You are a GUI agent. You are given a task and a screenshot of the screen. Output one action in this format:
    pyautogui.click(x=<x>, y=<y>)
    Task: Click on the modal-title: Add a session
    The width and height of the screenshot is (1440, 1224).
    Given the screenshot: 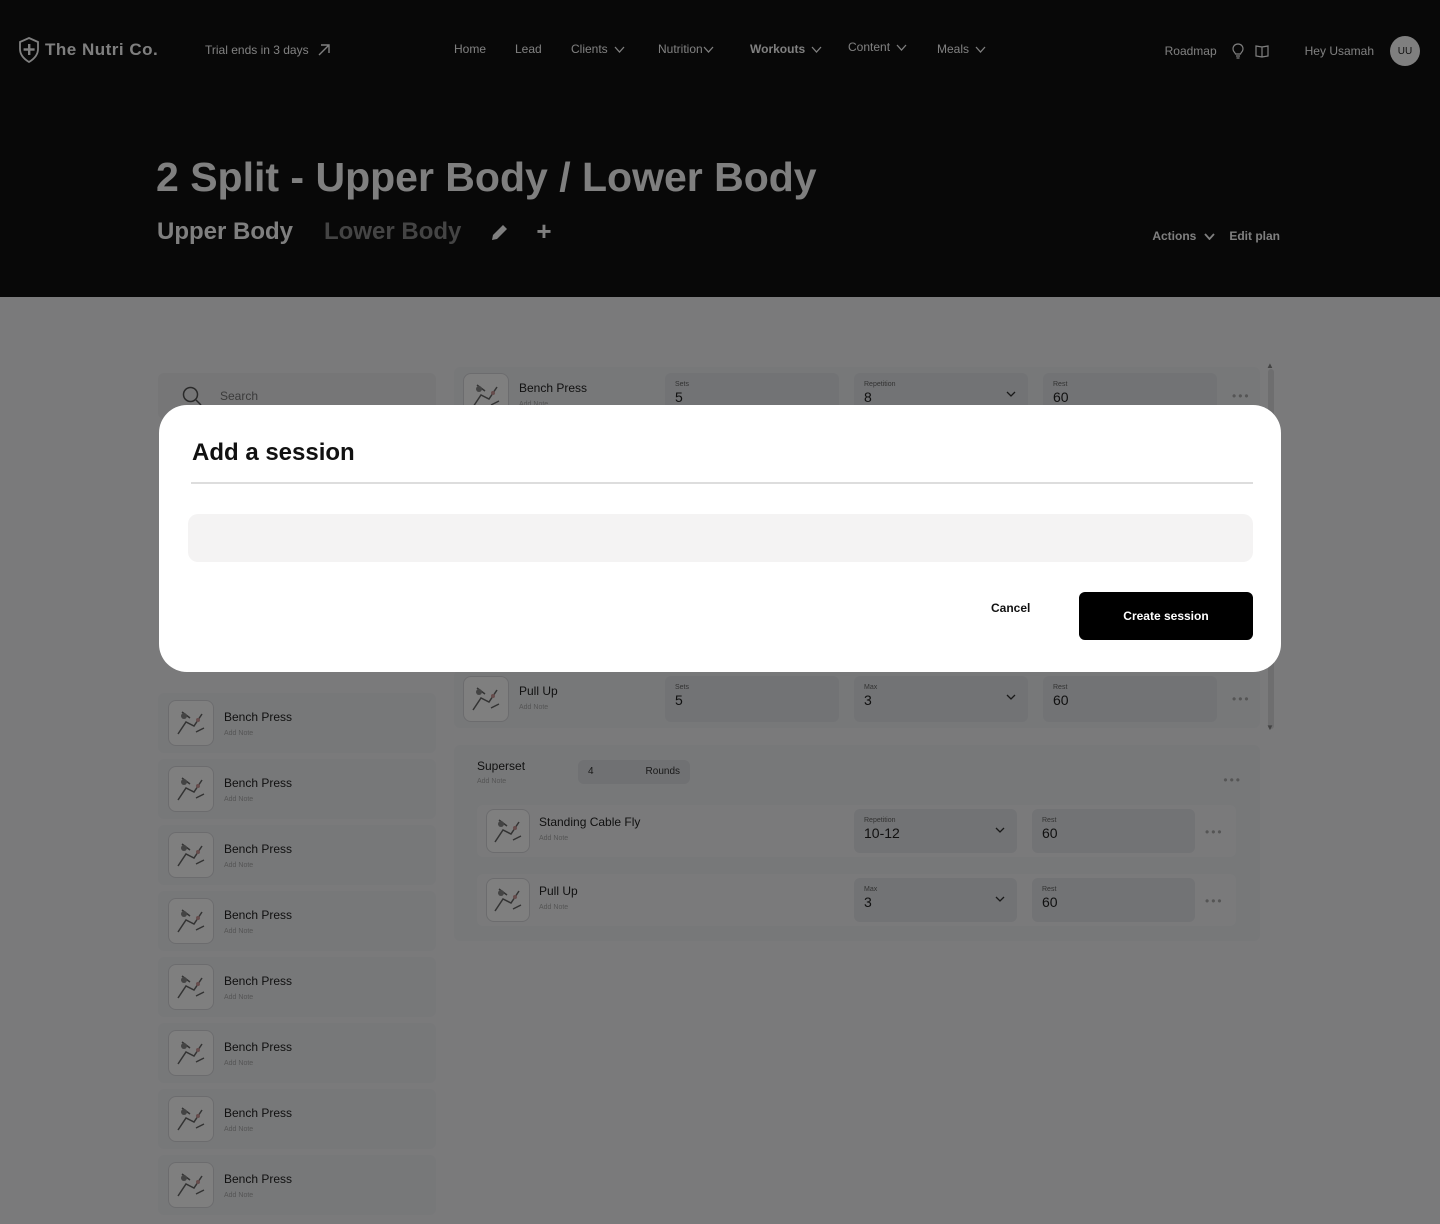 What is the action you would take?
    pyautogui.click(x=273, y=452)
    